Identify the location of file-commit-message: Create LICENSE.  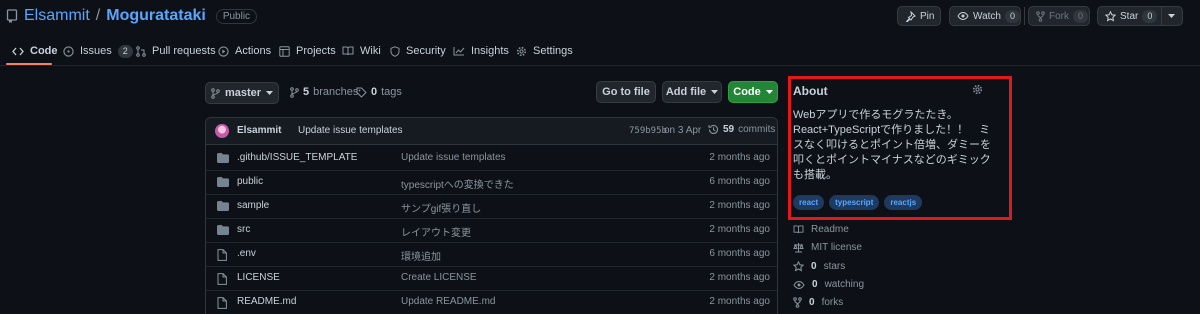
(439, 277).